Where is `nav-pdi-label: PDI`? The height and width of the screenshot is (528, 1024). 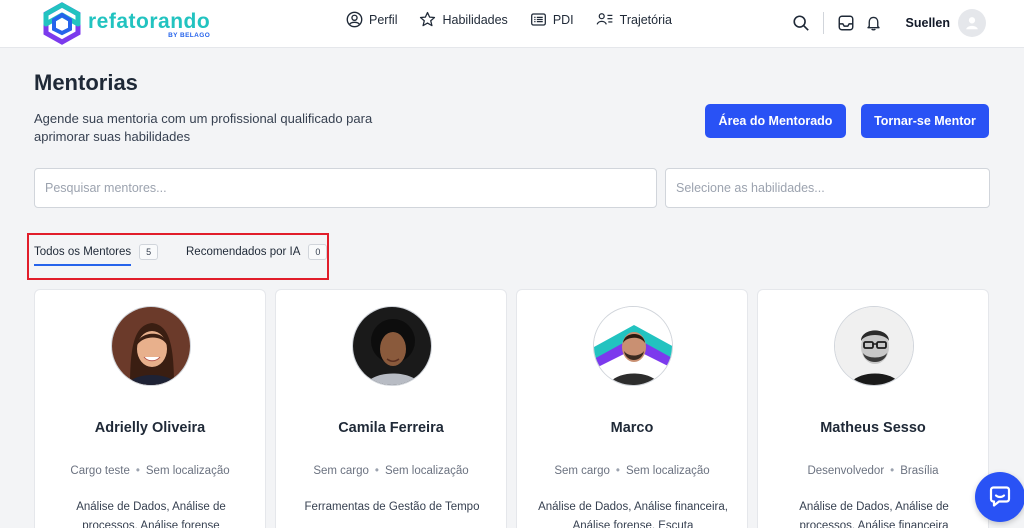 nav-pdi-label: PDI is located at coordinates (563, 19).